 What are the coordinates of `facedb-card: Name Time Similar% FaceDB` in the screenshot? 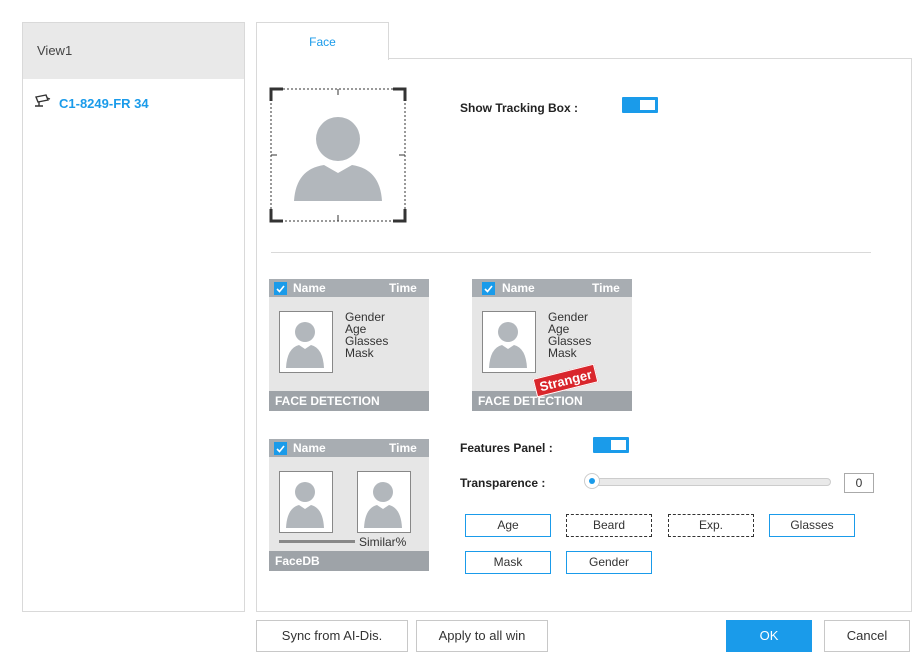 It's located at (349, 505).